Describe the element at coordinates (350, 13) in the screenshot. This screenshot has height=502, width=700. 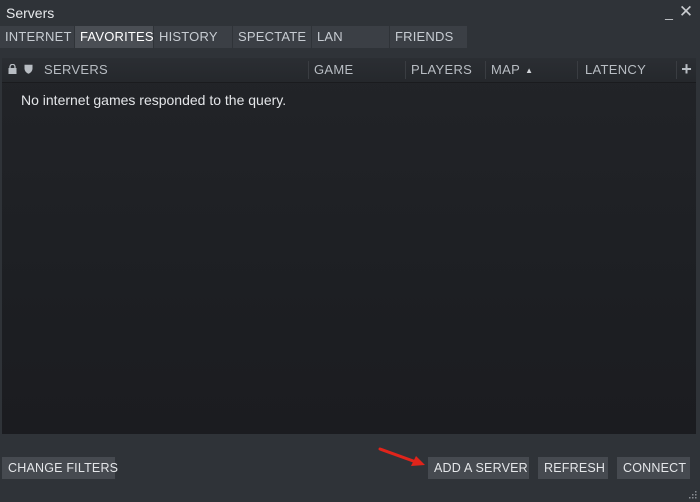
I see `title-bar: Servers _ ✕` at that location.